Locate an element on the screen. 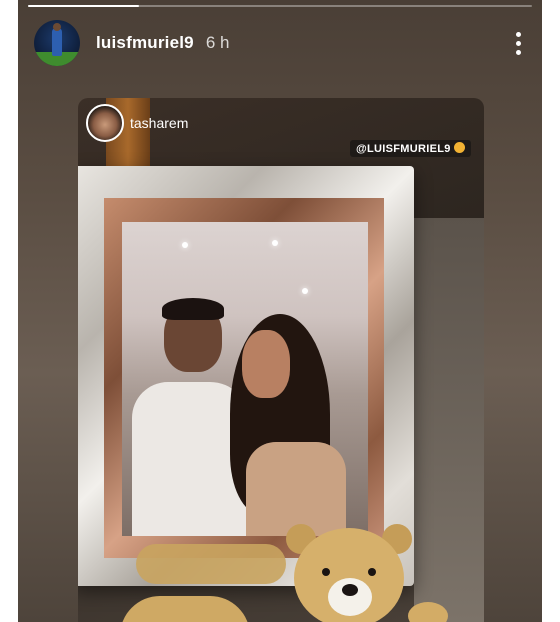 Image resolution: width=560 pixels, height=622 pixels. shared-author-username: tasharem is located at coordinates (159, 123).